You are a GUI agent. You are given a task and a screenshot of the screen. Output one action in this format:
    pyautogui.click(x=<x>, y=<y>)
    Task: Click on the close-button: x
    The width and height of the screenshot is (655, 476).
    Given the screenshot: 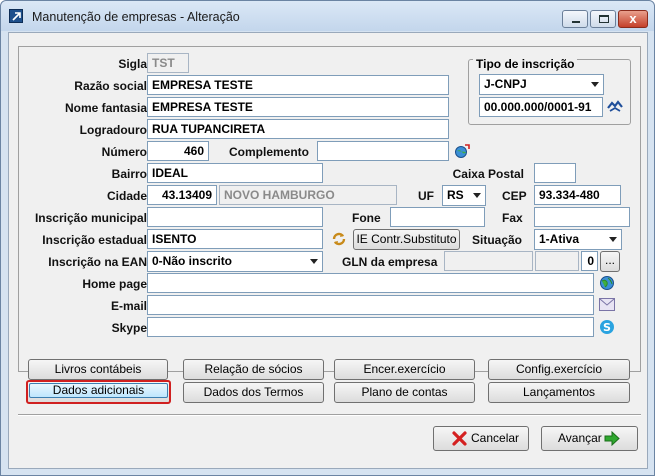 What is the action you would take?
    pyautogui.click(x=633, y=19)
    